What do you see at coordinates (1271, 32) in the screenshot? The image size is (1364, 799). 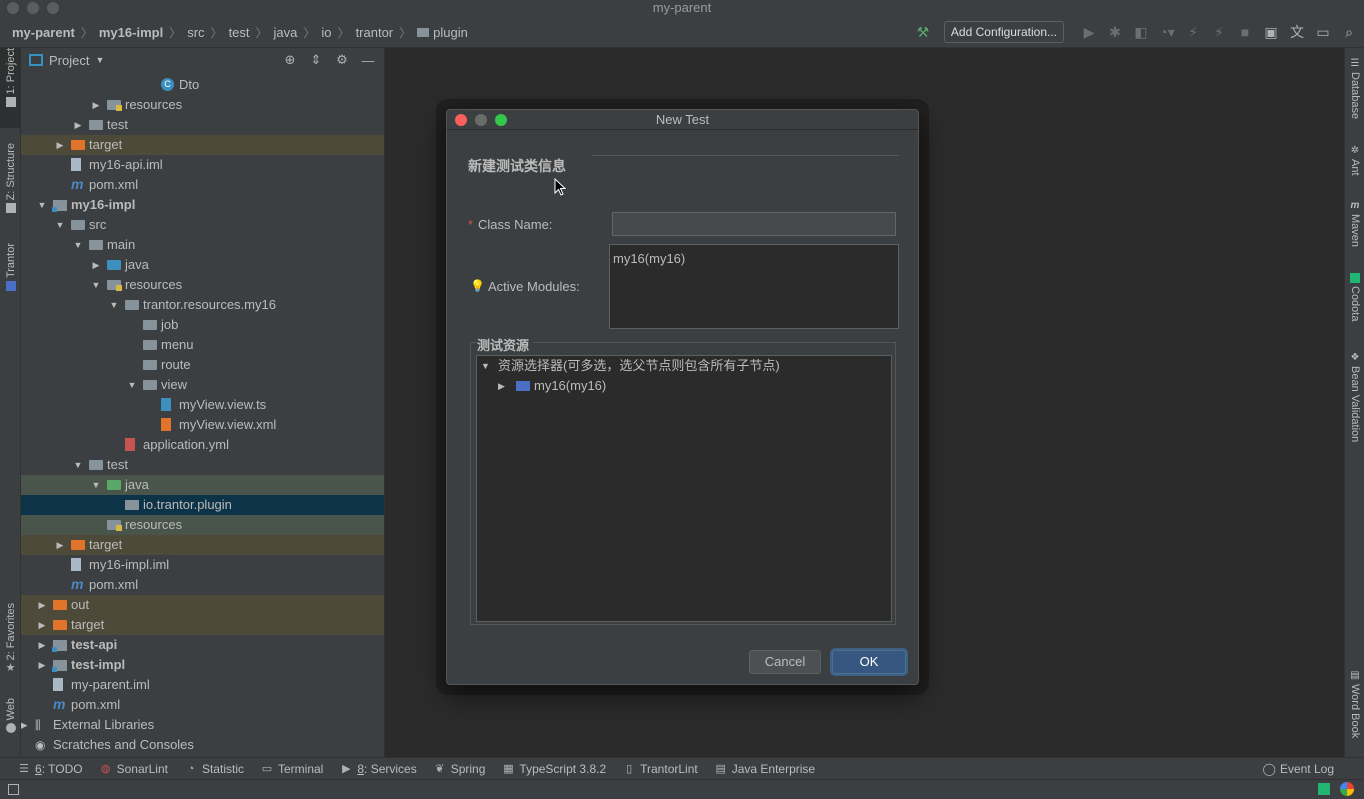 I see `project-structure-icon: ▣` at bounding box center [1271, 32].